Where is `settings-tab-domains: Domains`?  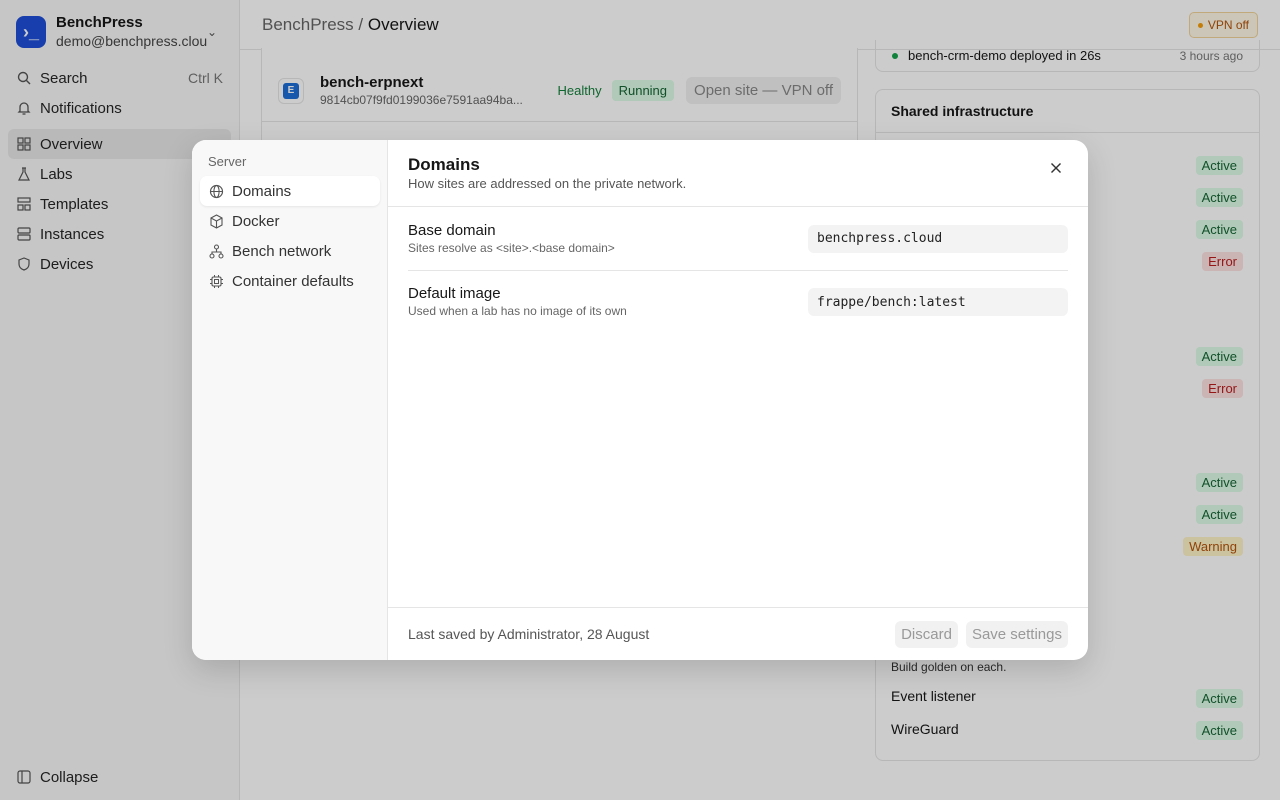 settings-tab-domains: Domains is located at coordinates (290, 191).